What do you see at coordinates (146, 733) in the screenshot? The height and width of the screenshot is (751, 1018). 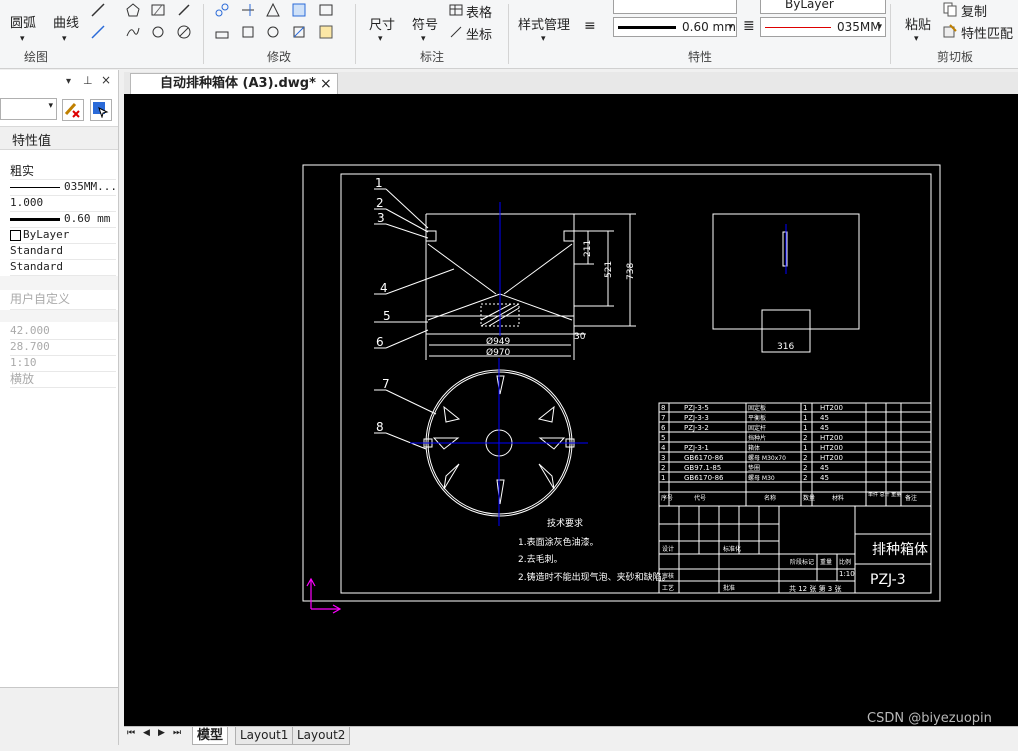 I see `prev-layout-icon: ◀` at bounding box center [146, 733].